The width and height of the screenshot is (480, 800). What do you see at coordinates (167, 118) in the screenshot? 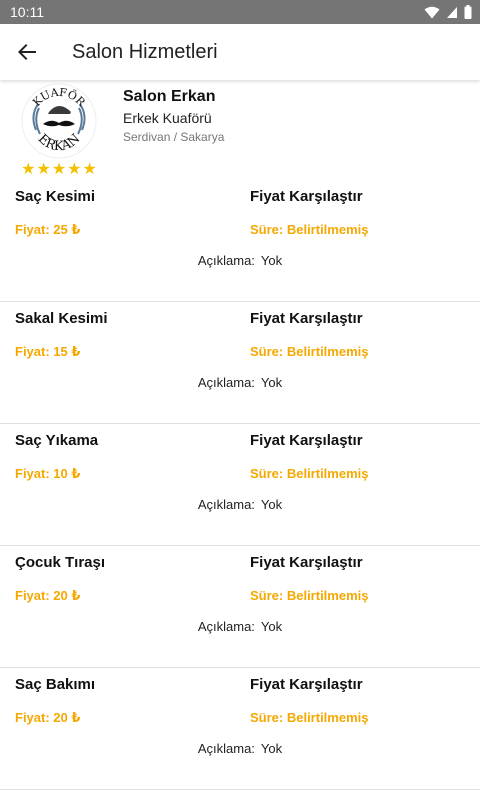
I see `salon-type: Erkek Kuaförü` at bounding box center [167, 118].